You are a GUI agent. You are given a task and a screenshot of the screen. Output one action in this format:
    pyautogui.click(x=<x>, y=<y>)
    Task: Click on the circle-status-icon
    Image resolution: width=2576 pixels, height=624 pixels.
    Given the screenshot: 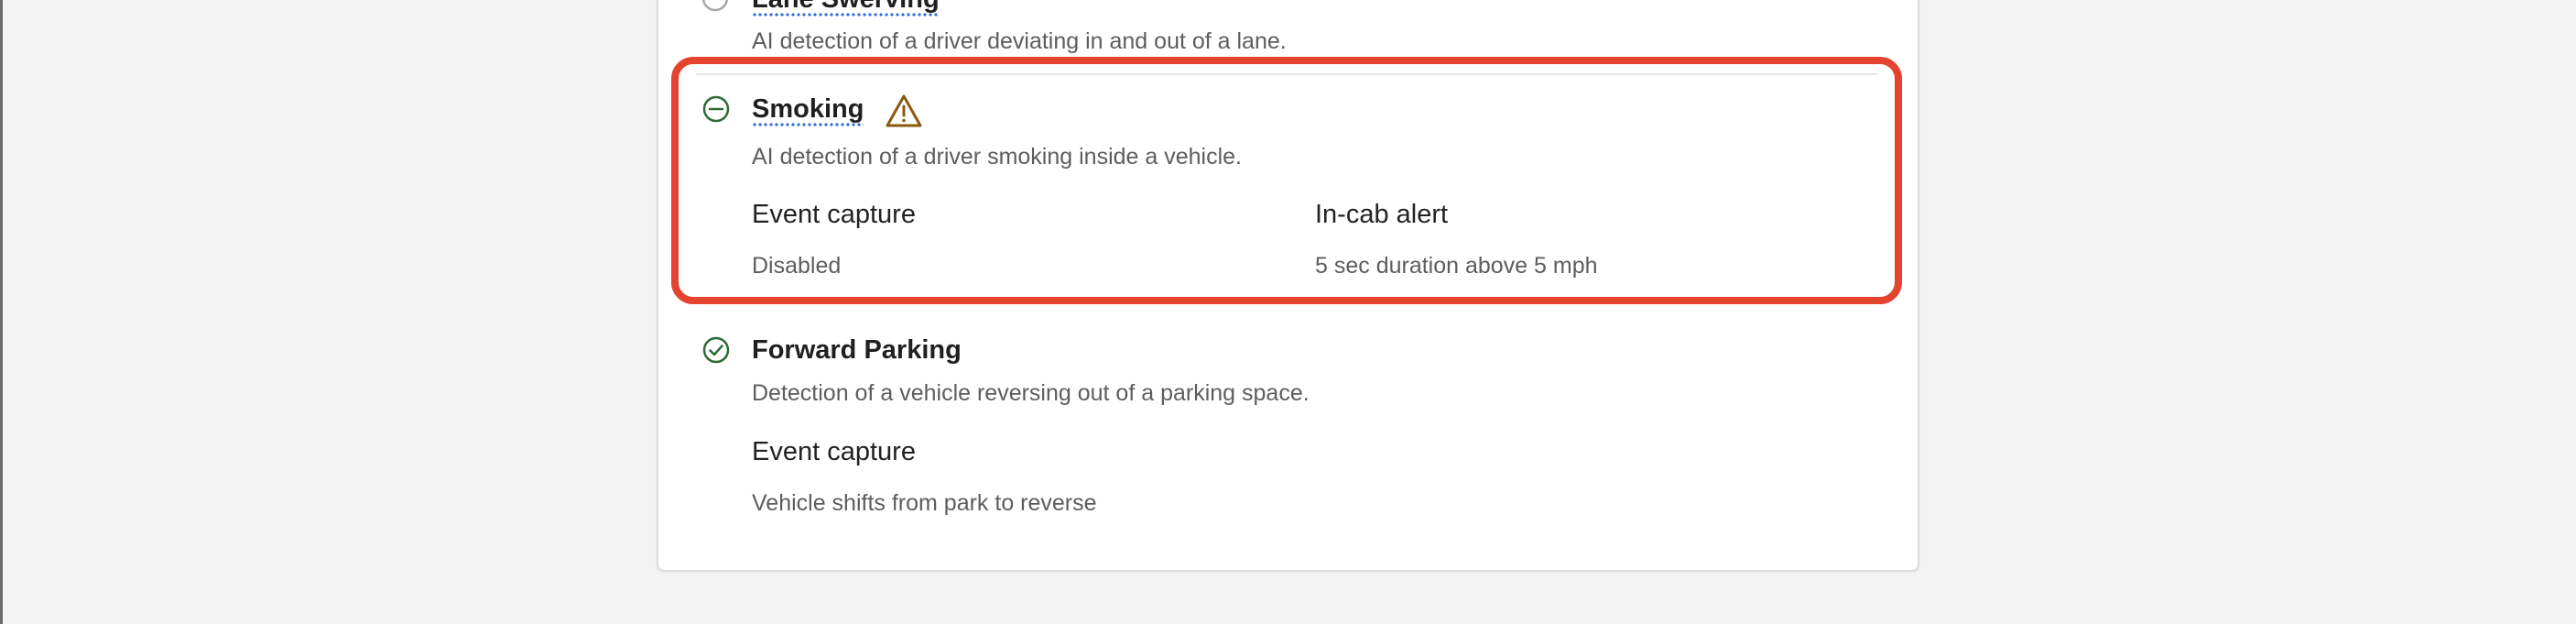 What is the action you would take?
    pyautogui.click(x=715, y=6)
    